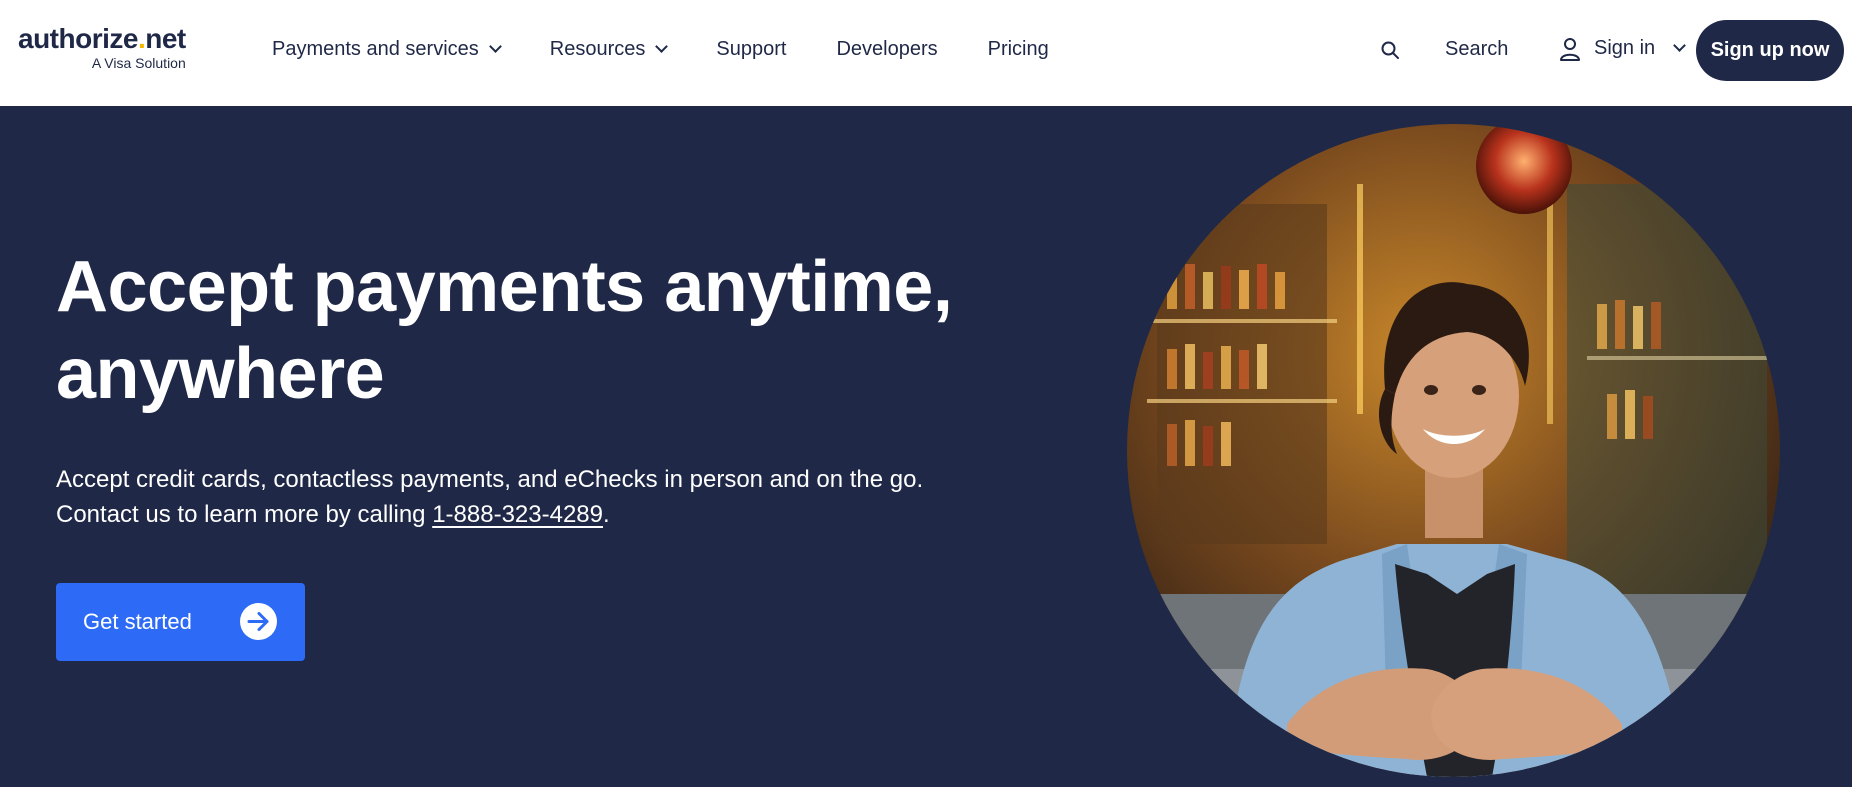 Image resolution: width=1852 pixels, height=787 pixels. I want to click on nav-item-developers: Developers, so click(886, 49).